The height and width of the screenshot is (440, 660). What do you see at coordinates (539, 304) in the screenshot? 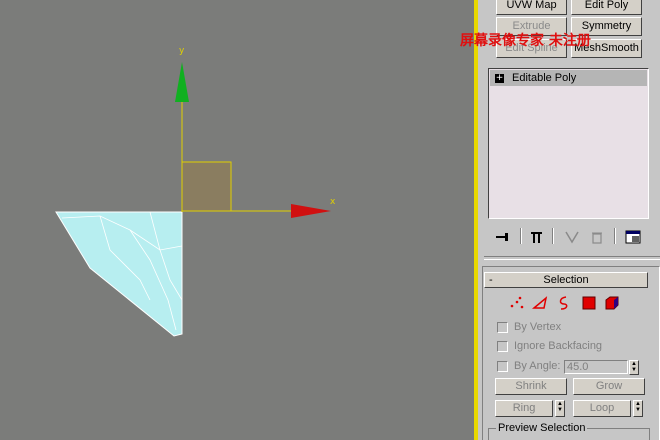
I see `edge-icon` at bounding box center [539, 304].